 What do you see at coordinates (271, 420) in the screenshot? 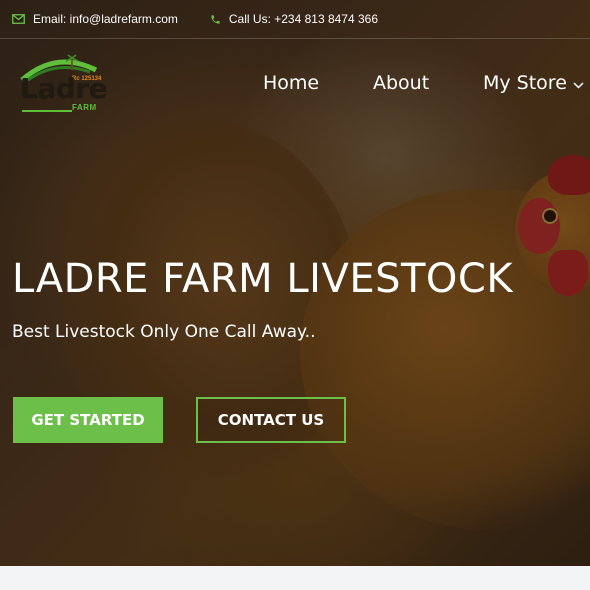
I see `contact-us-button: CONTACT US` at bounding box center [271, 420].